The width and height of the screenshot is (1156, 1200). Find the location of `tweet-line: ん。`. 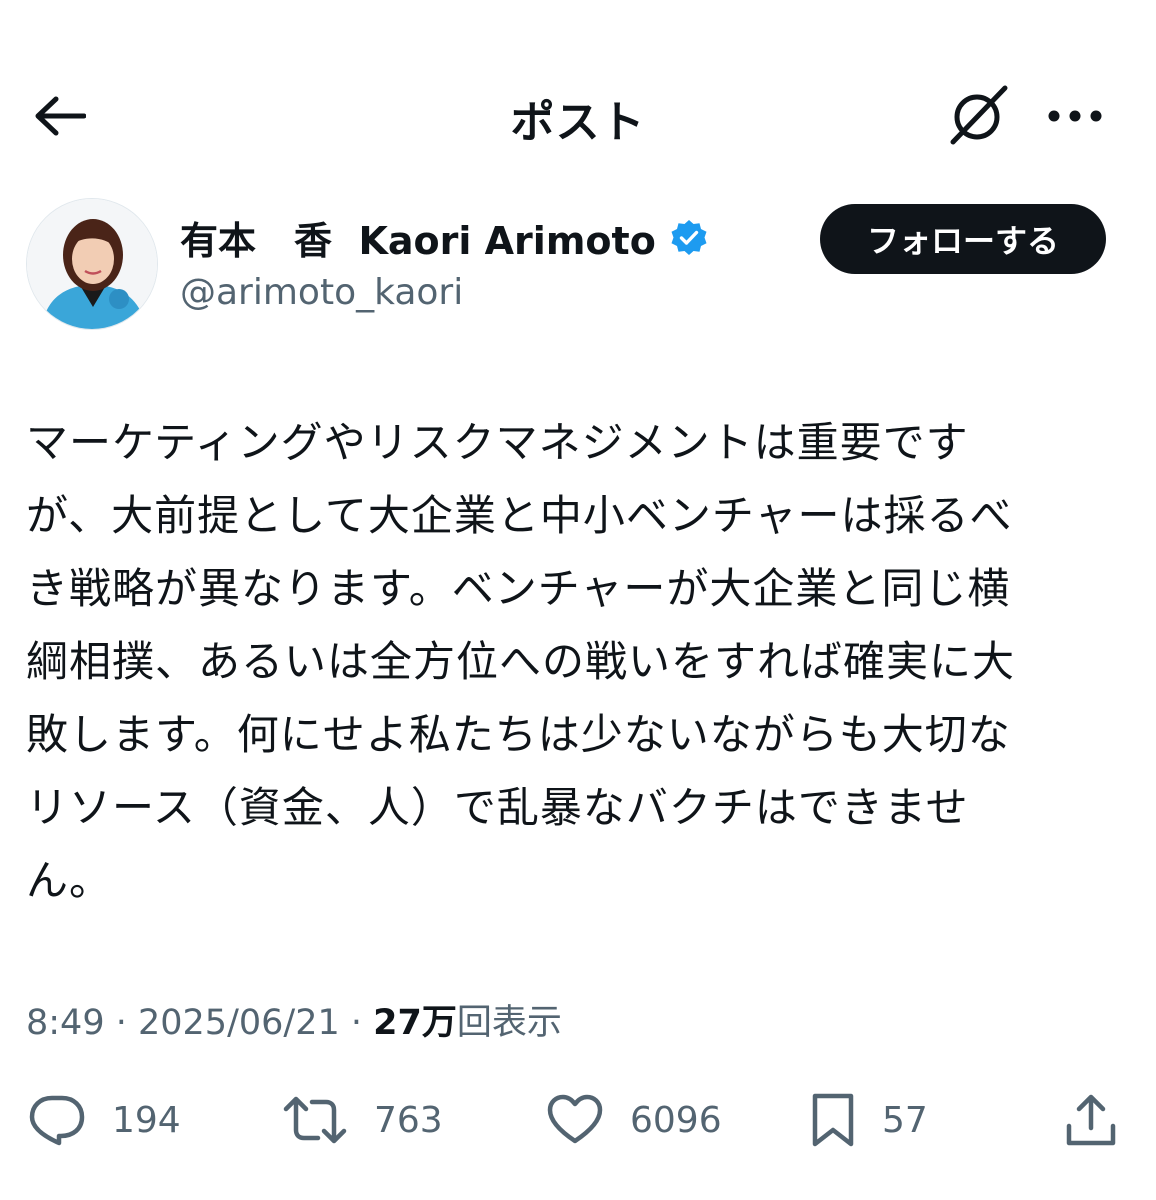

tweet-line: ん。 is located at coordinates (69, 880).